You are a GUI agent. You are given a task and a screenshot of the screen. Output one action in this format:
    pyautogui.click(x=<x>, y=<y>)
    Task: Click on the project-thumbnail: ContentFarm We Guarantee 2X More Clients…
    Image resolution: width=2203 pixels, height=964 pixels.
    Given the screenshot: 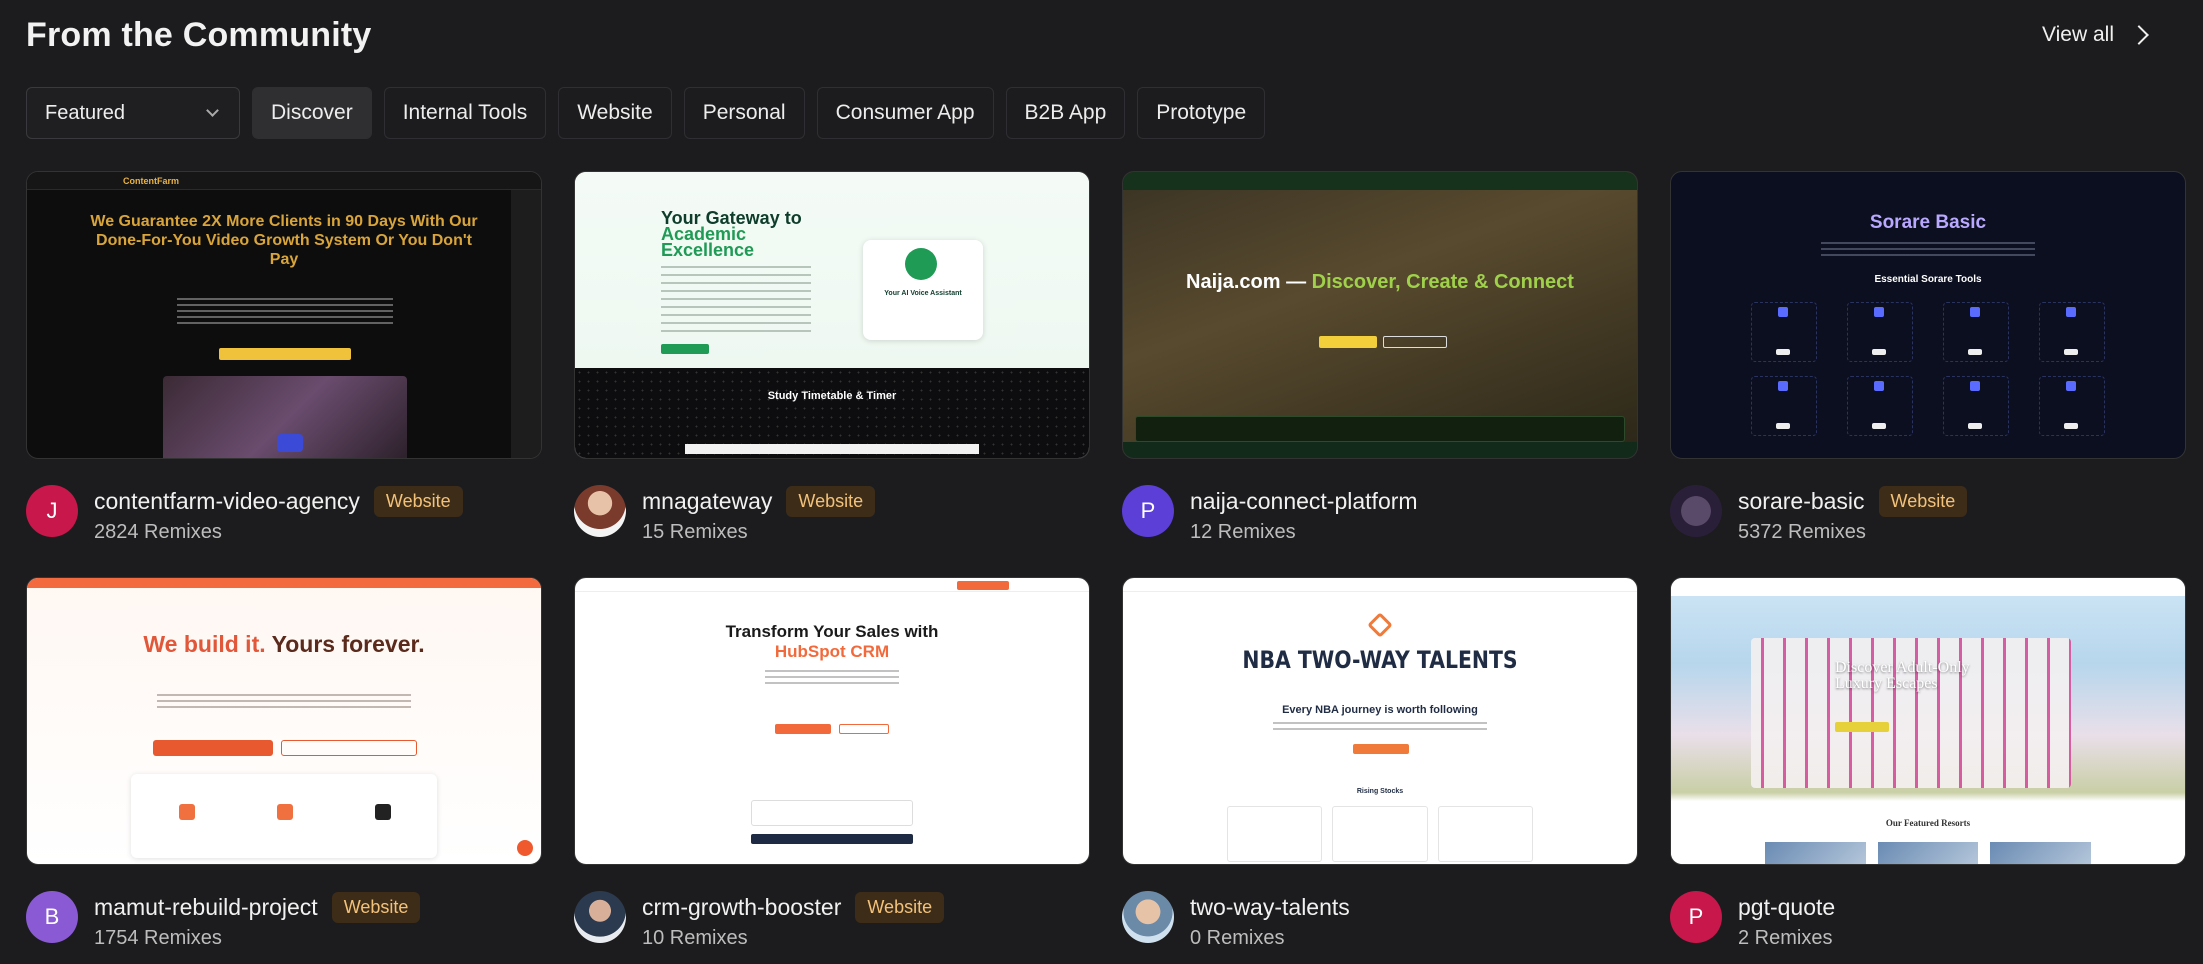 What is the action you would take?
    pyautogui.click(x=284, y=315)
    